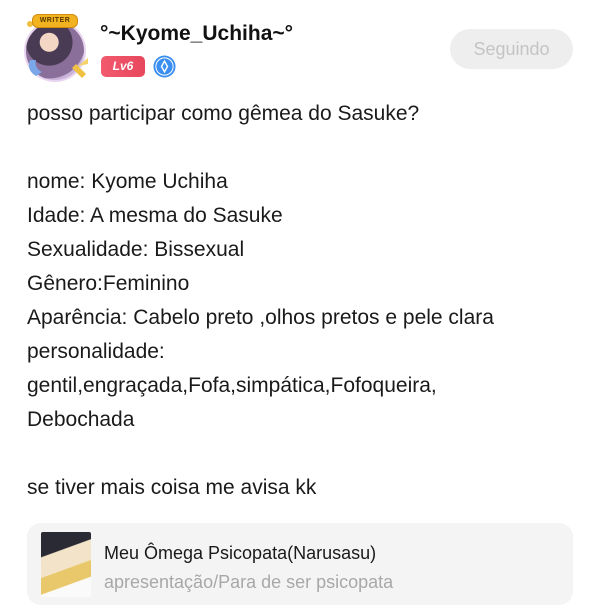 This screenshot has height=613, width=600. What do you see at coordinates (127, 181) in the screenshot?
I see `post-line: nome: Kyome Uchiha` at bounding box center [127, 181].